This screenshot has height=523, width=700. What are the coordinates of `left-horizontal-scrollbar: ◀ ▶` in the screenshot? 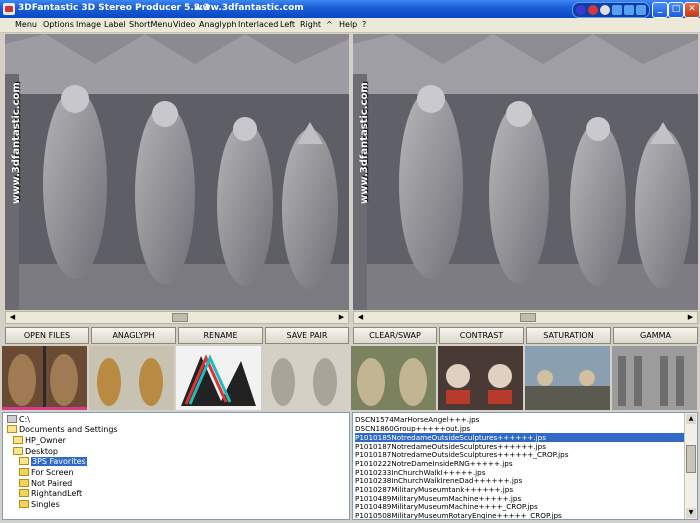 It's located at (177, 317).